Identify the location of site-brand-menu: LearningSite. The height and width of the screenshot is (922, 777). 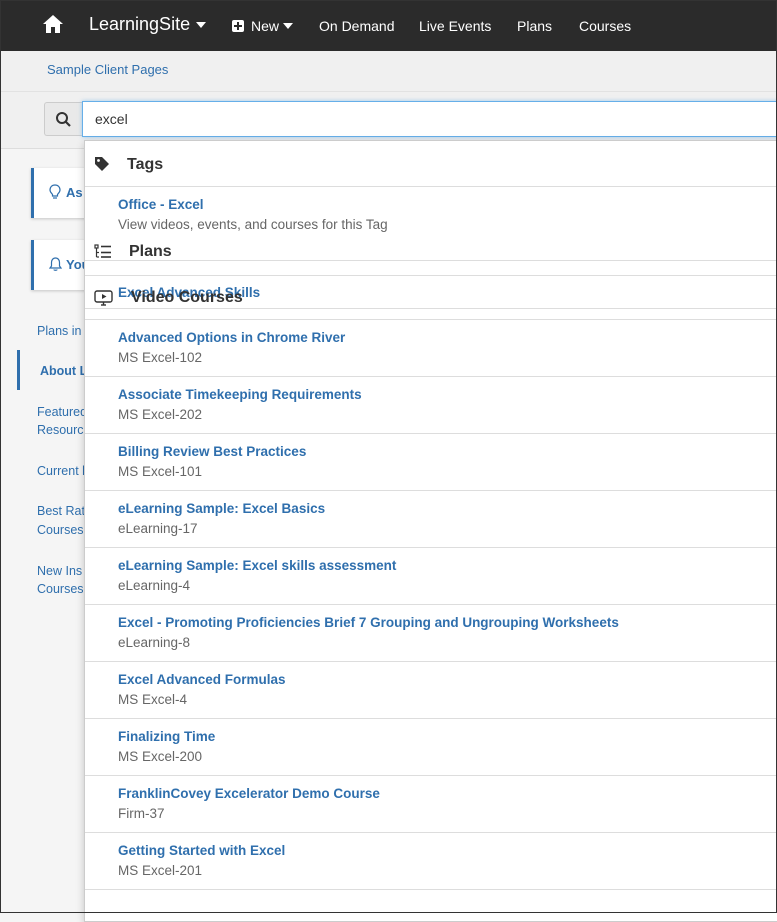
(148, 24).